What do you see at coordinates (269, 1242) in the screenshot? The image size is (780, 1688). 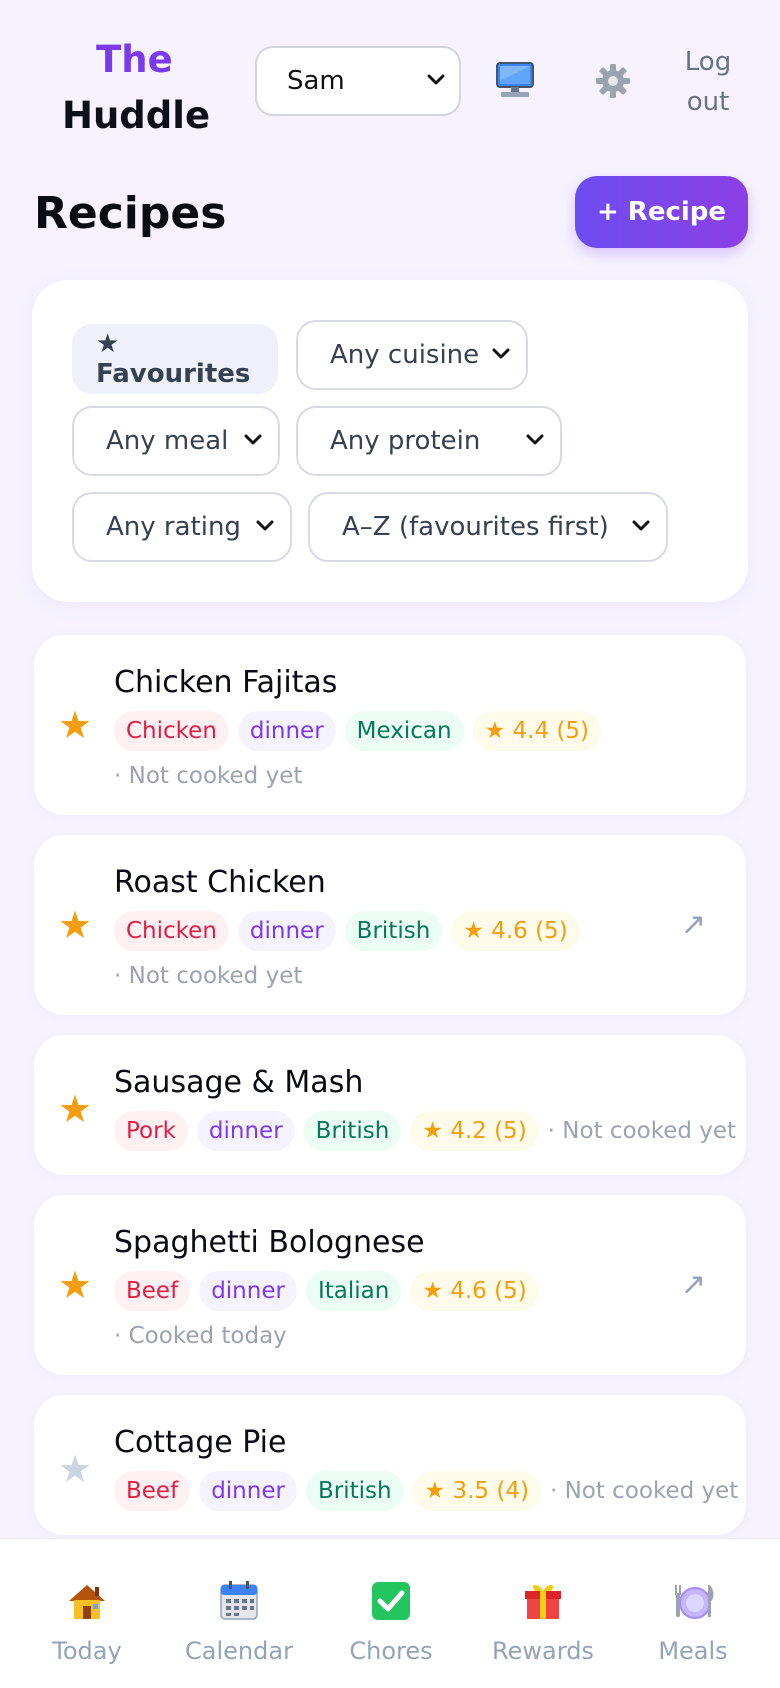 I see `recipe-name: Spaghetti Bolognese` at bounding box center [269, 1242].